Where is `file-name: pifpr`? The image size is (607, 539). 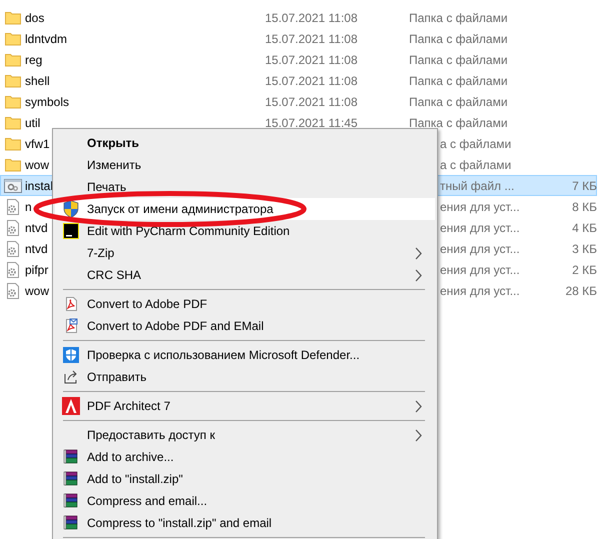 file-name: pifpr is located at coordinates (36, 269).